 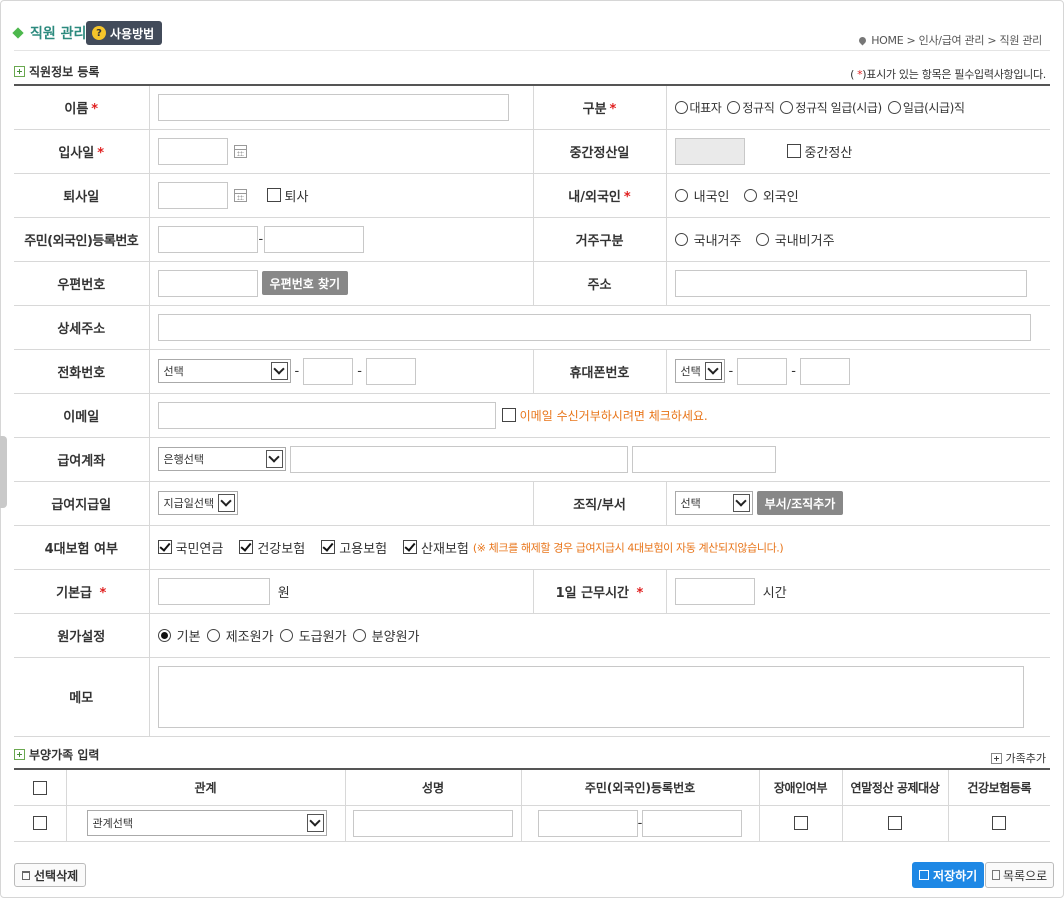 I want to click on add-box-icon, so click(x=19, y=754).